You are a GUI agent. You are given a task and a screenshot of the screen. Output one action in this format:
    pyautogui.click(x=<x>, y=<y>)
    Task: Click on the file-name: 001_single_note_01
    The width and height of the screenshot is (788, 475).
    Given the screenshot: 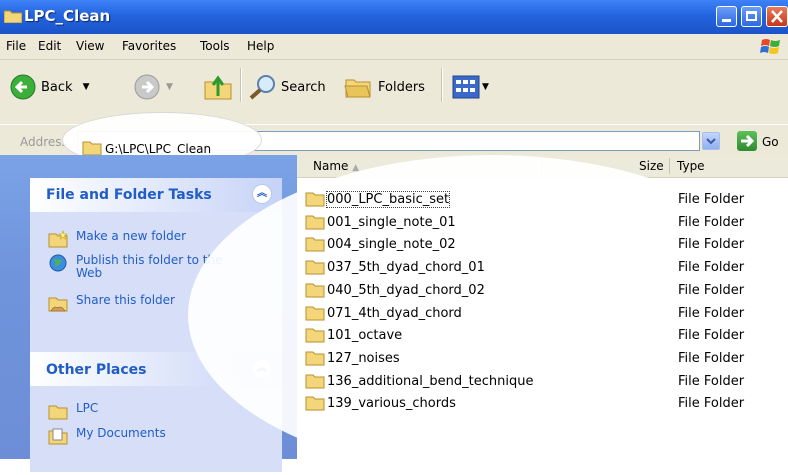 What is the action you would take?
    pyautogui.click(x=391, y=222)
    